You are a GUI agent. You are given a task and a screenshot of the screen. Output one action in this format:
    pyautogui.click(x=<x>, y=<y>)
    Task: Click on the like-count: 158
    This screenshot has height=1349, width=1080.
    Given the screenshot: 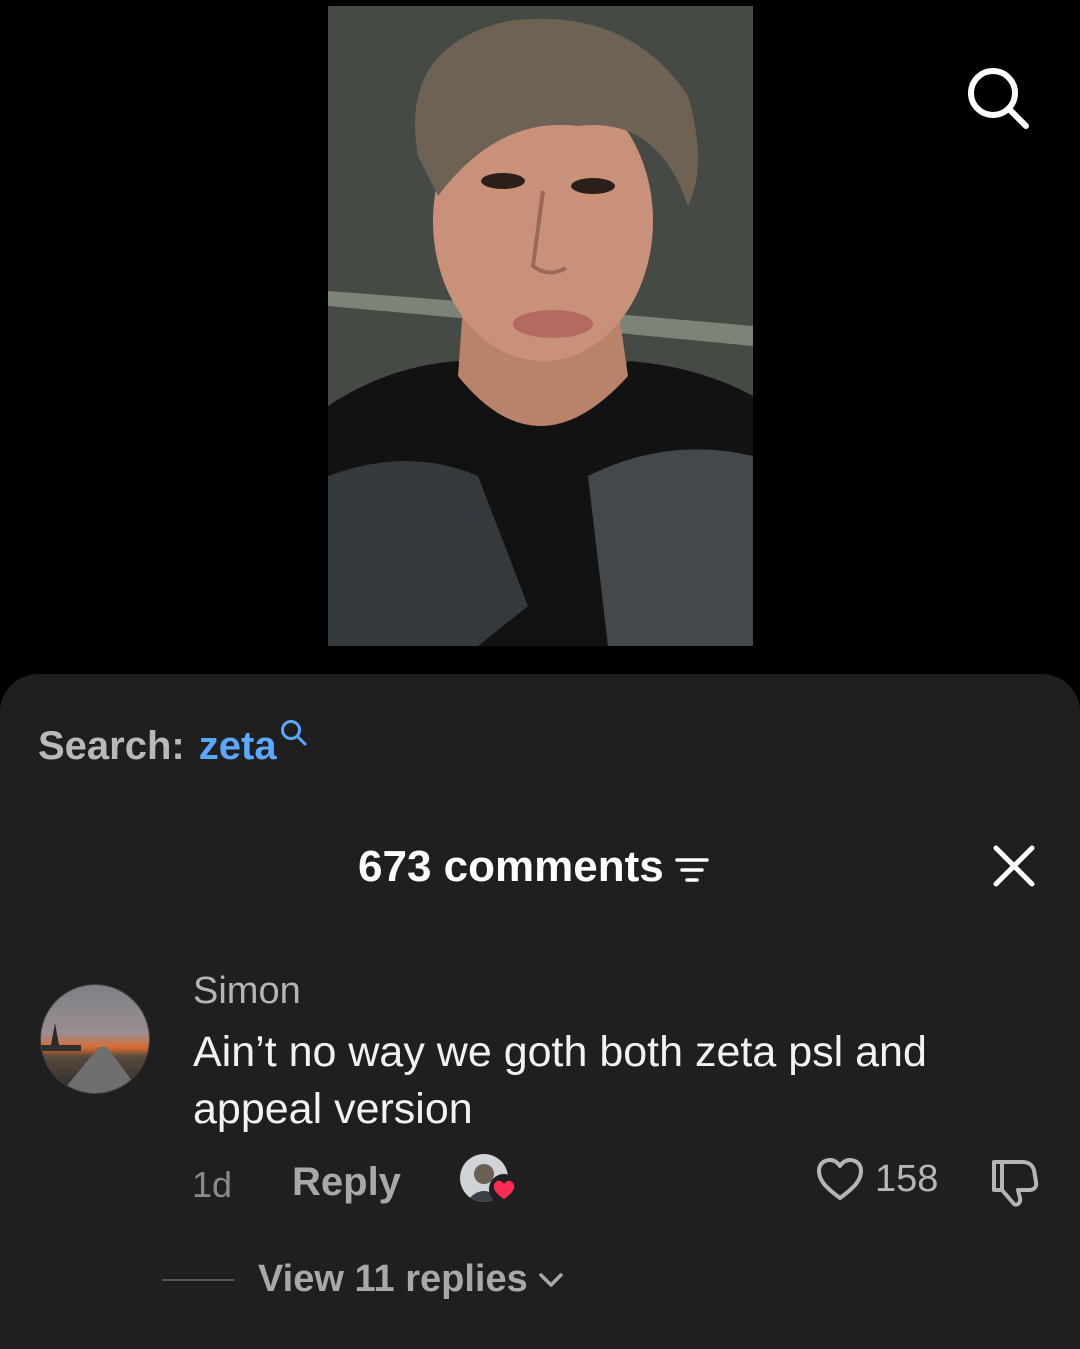 What is the action you would take?
    pyautogui.click(x=907, y=1178)
    